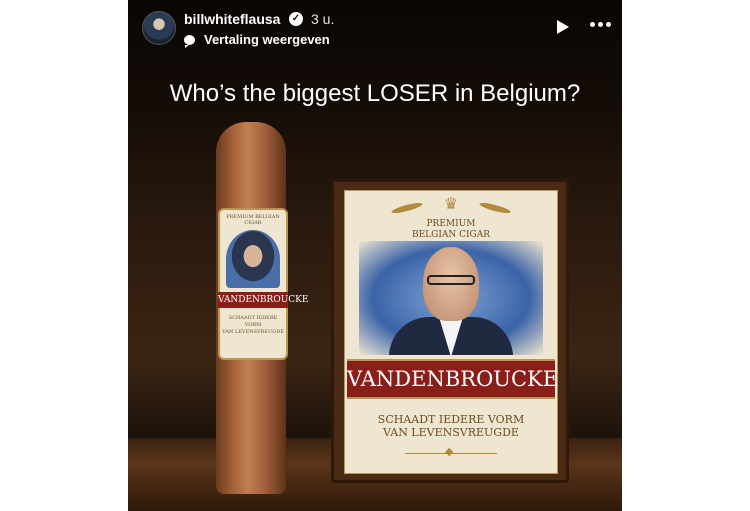 The height and width of the screenshot is (511, 750). I want to click on speech-bubble-icon, so click(189, 41).